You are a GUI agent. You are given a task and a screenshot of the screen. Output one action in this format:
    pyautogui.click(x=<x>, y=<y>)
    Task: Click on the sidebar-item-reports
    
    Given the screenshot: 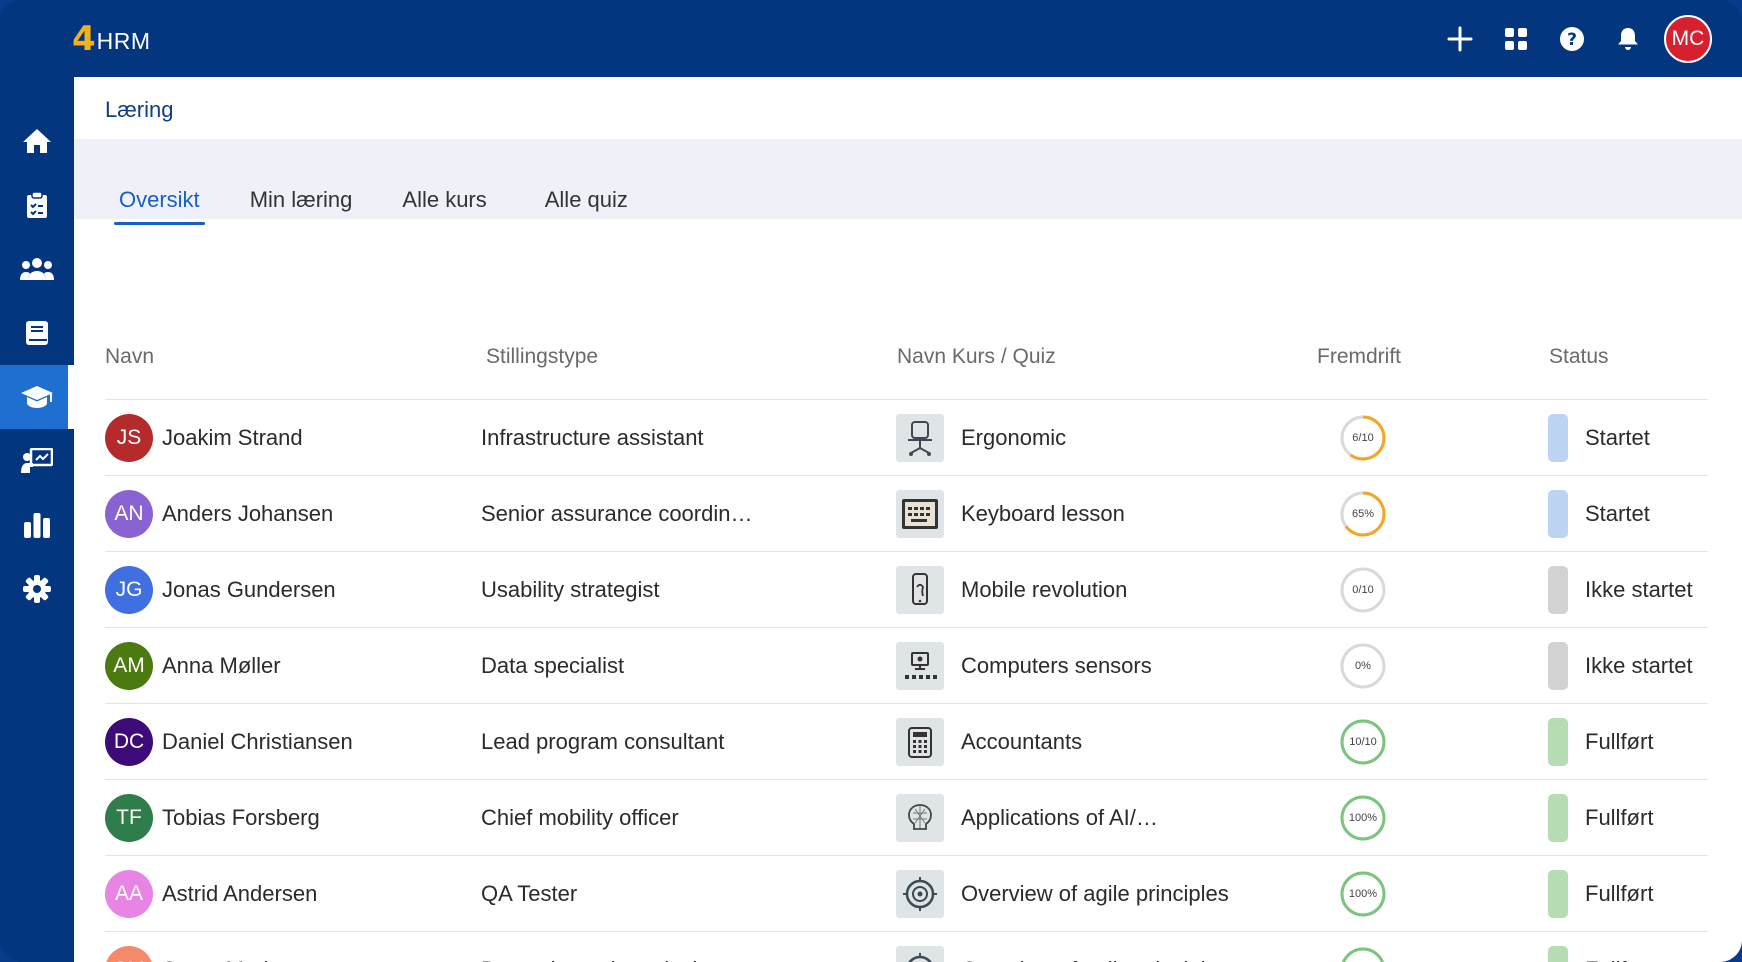 What is the action you would take?
    pyautogui.click(x=37, y=525)
    